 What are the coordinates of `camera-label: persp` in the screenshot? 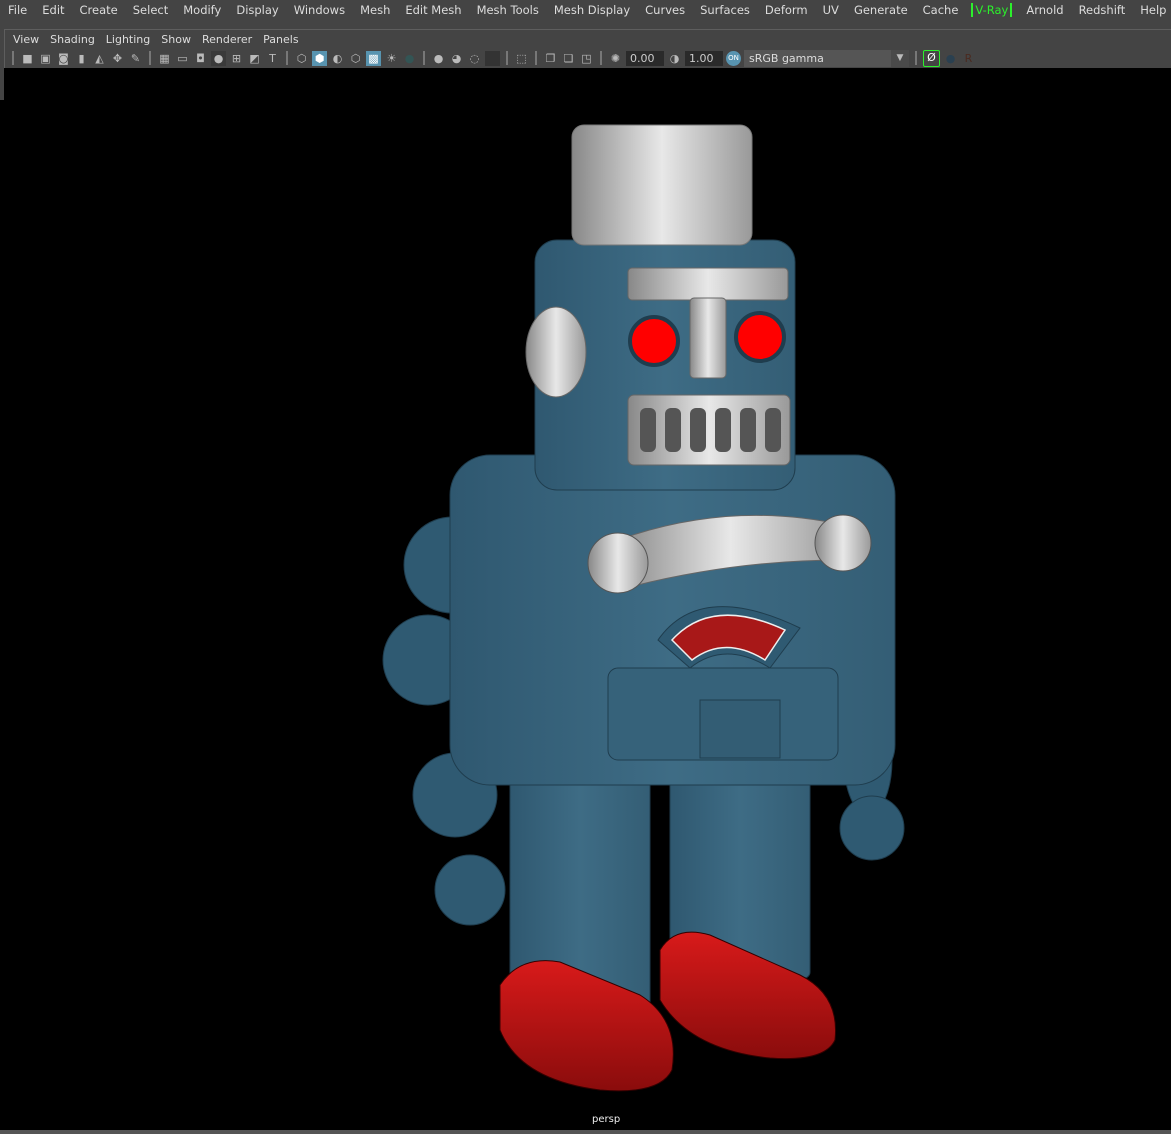 It's located at (606, 1119).